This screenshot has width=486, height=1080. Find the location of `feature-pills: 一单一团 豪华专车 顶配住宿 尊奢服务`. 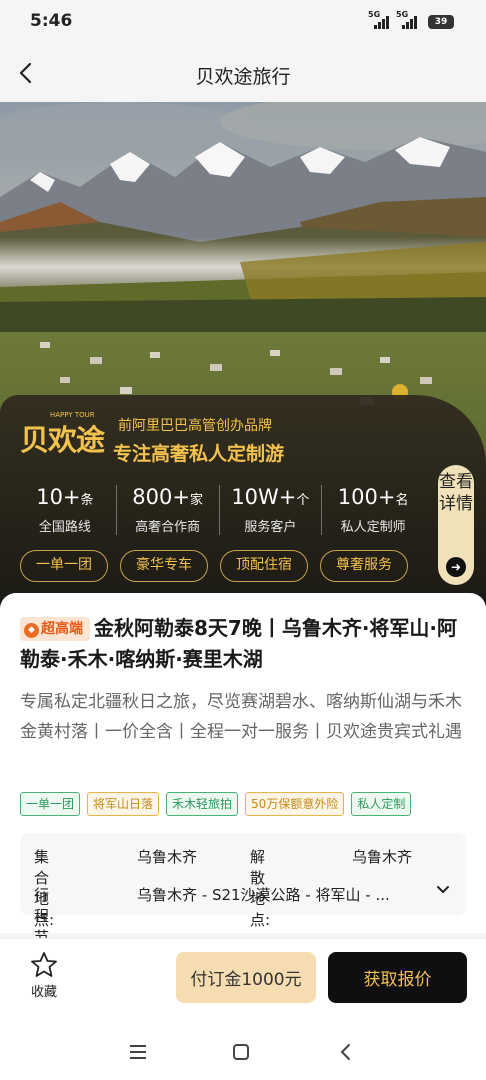

feature-pills: 一单一团 豪华专车 顶配住宿 尊奢服务 is located at coordinates (214, 566).